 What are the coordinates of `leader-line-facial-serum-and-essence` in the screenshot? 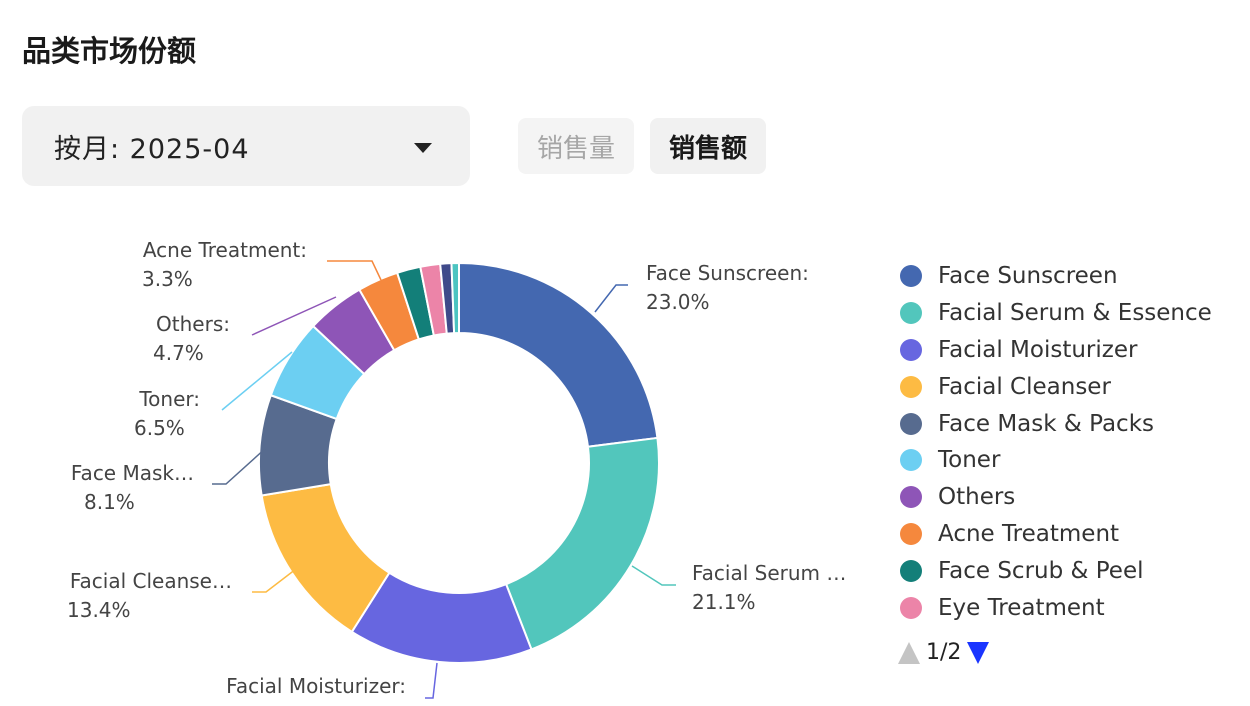 It's located at (653, 575).